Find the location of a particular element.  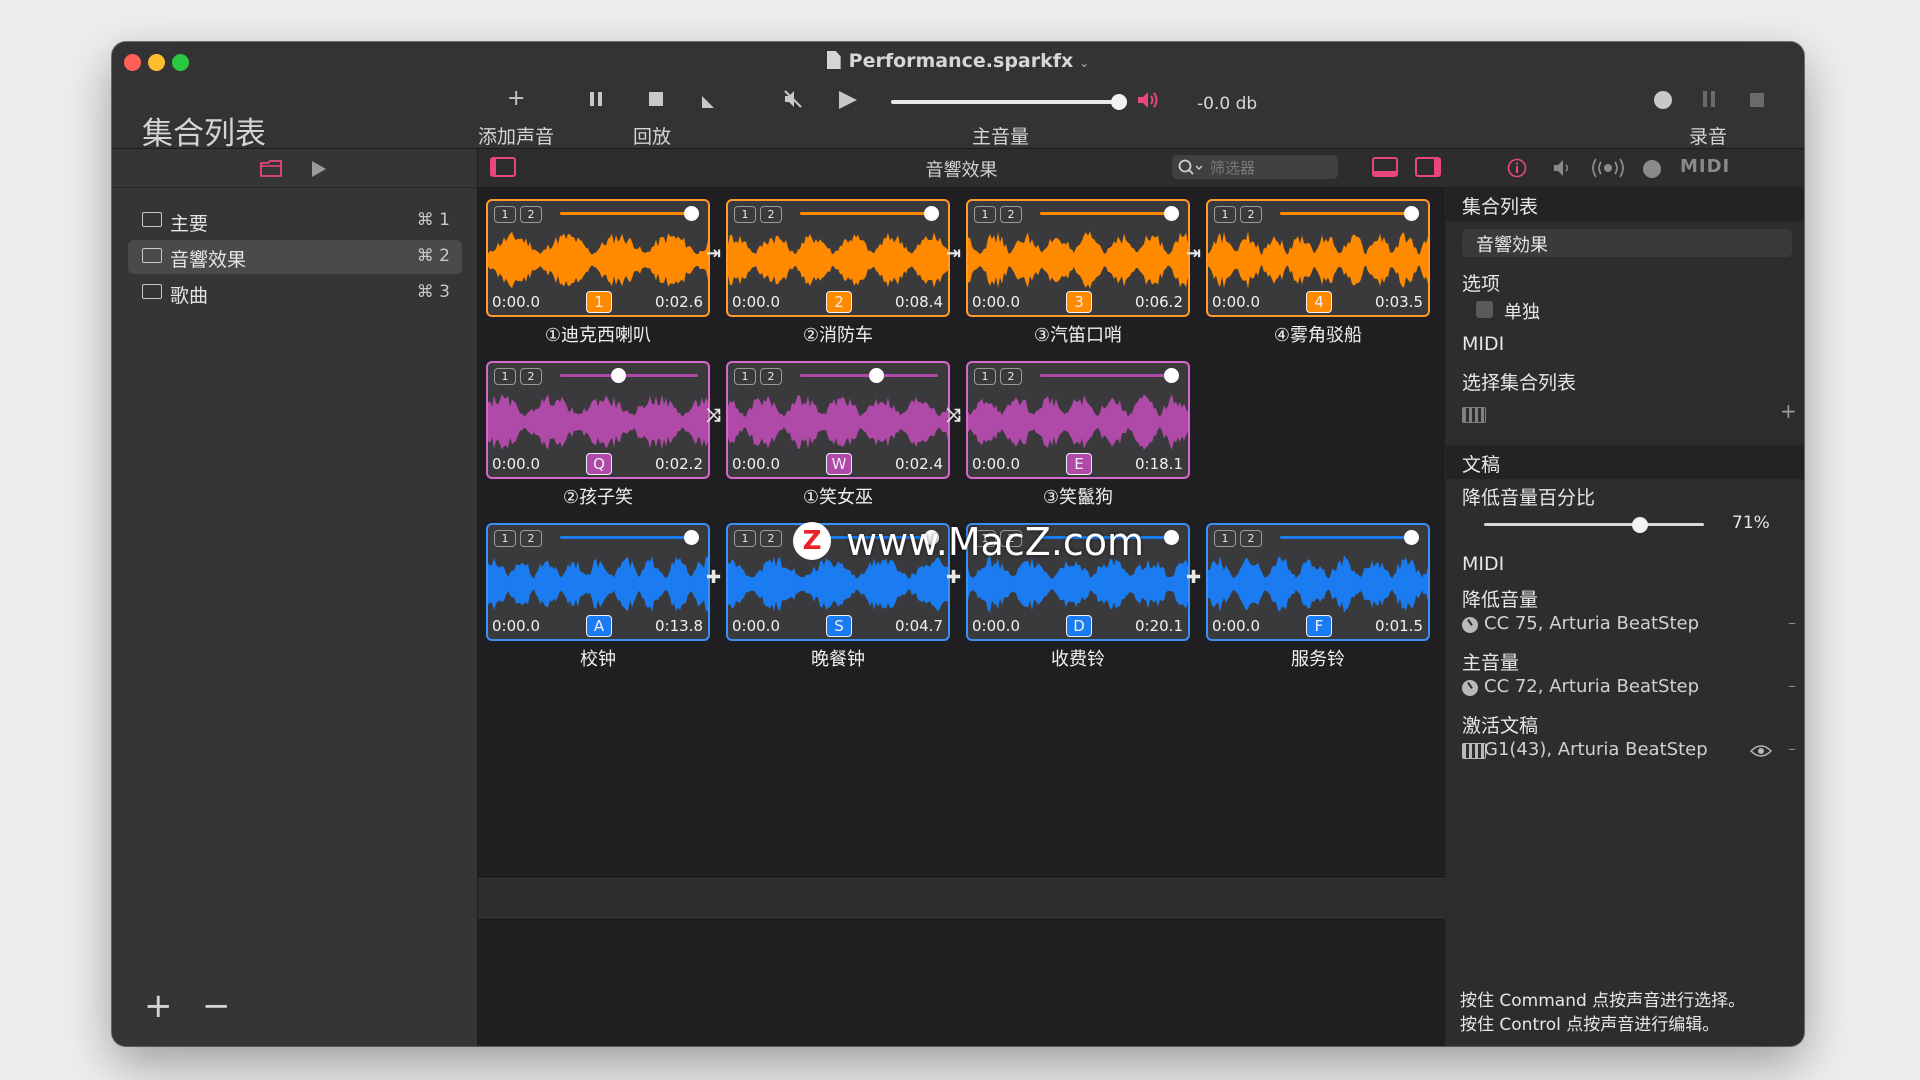

speaker-loud-icon is located at coordinates (1149, 102).